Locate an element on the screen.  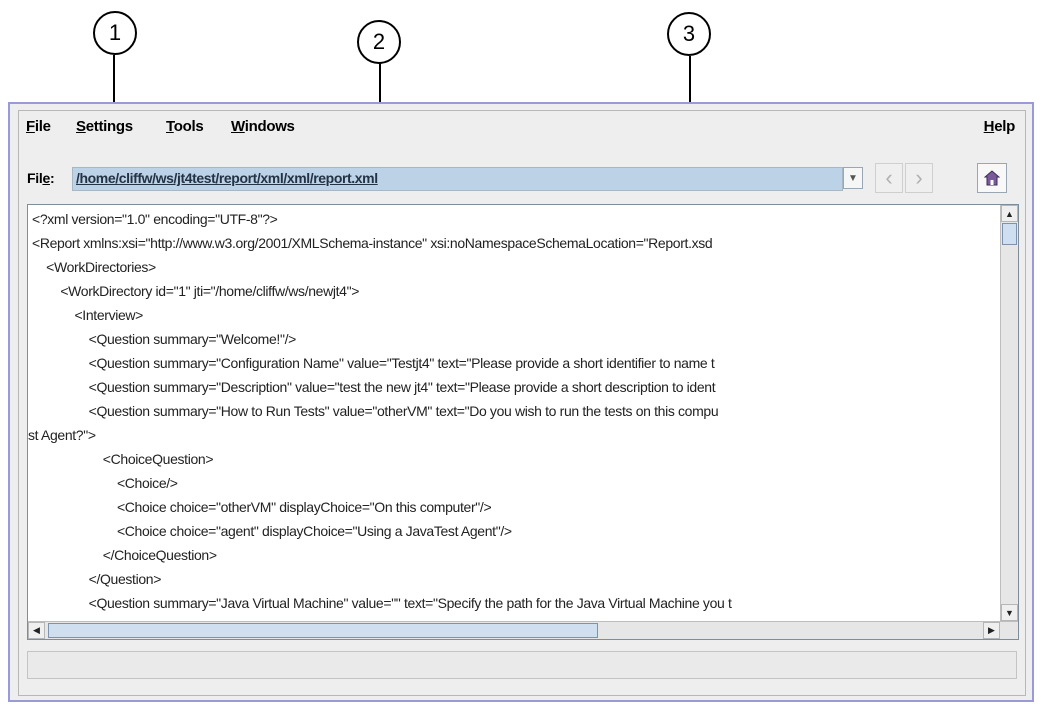
callout-2-label: 2 is located at coordinates (379, 41).